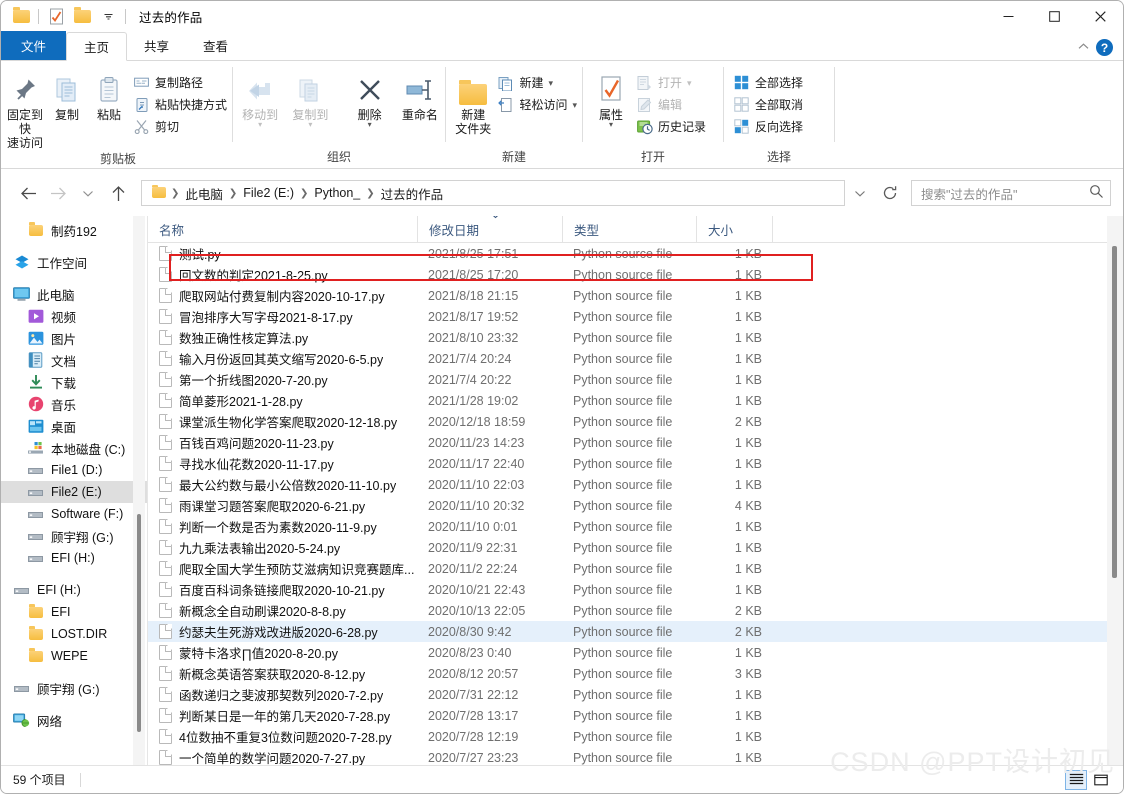 The image size is (1124, 794). What do you see at coordinates (108, 17) in the screenshot?
I see `chevron-down-icon` at bounding box center [108, 17].